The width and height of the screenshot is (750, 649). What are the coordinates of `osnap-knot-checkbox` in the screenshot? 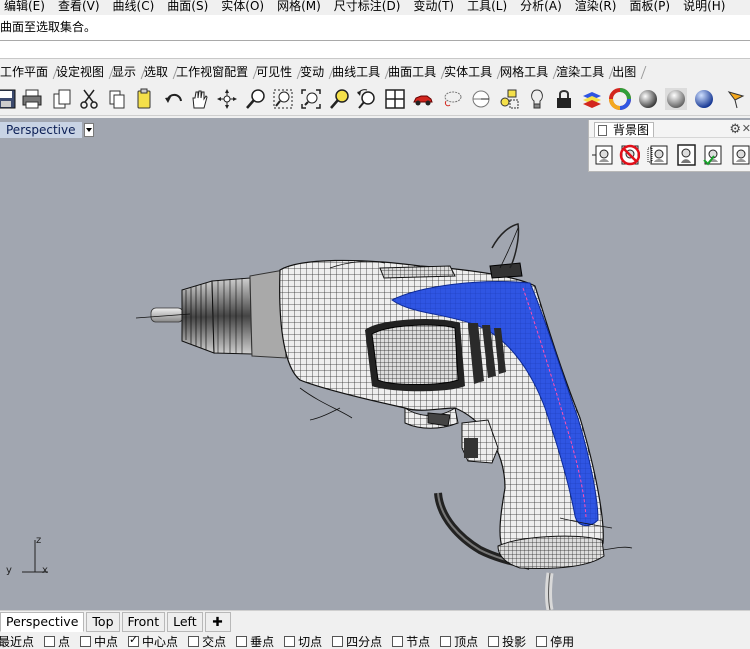 It's located at (398, 641).